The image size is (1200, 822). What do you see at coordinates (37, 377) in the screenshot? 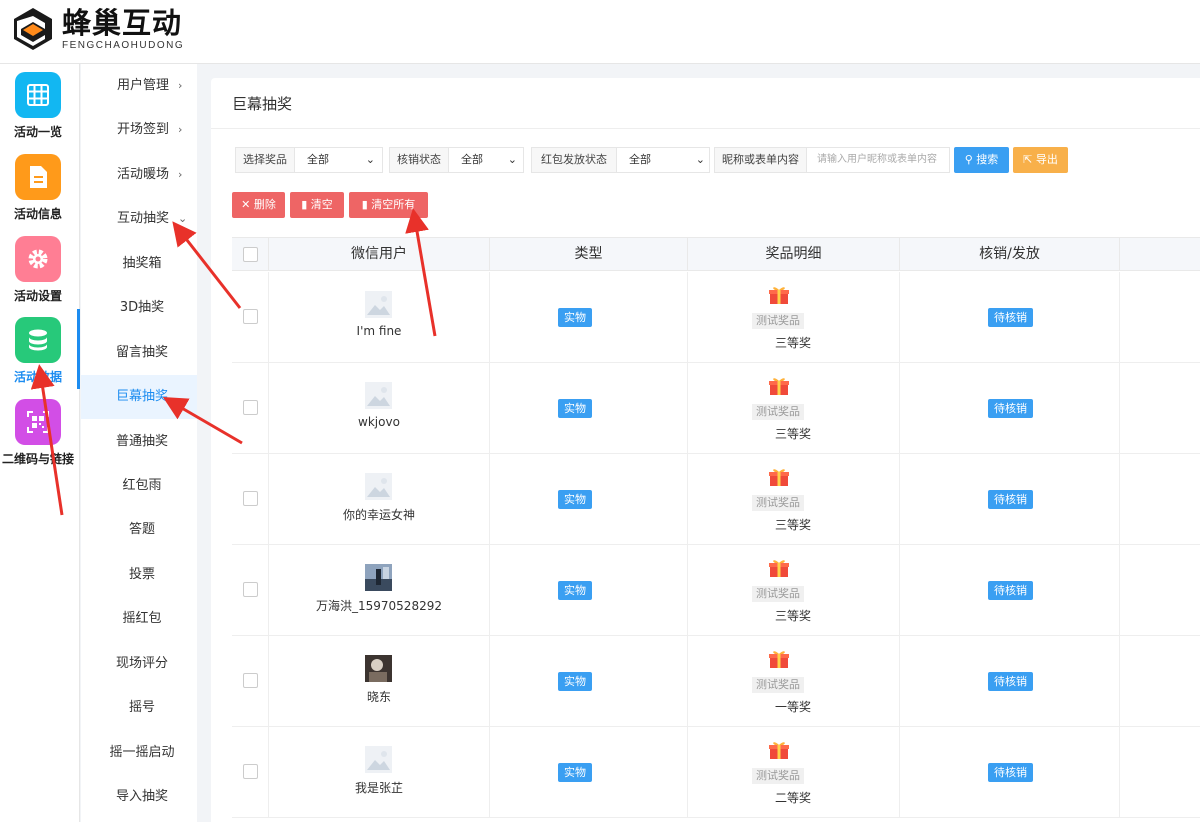
I see `rail-label: 活动数据` at bounding box center [37, 377].